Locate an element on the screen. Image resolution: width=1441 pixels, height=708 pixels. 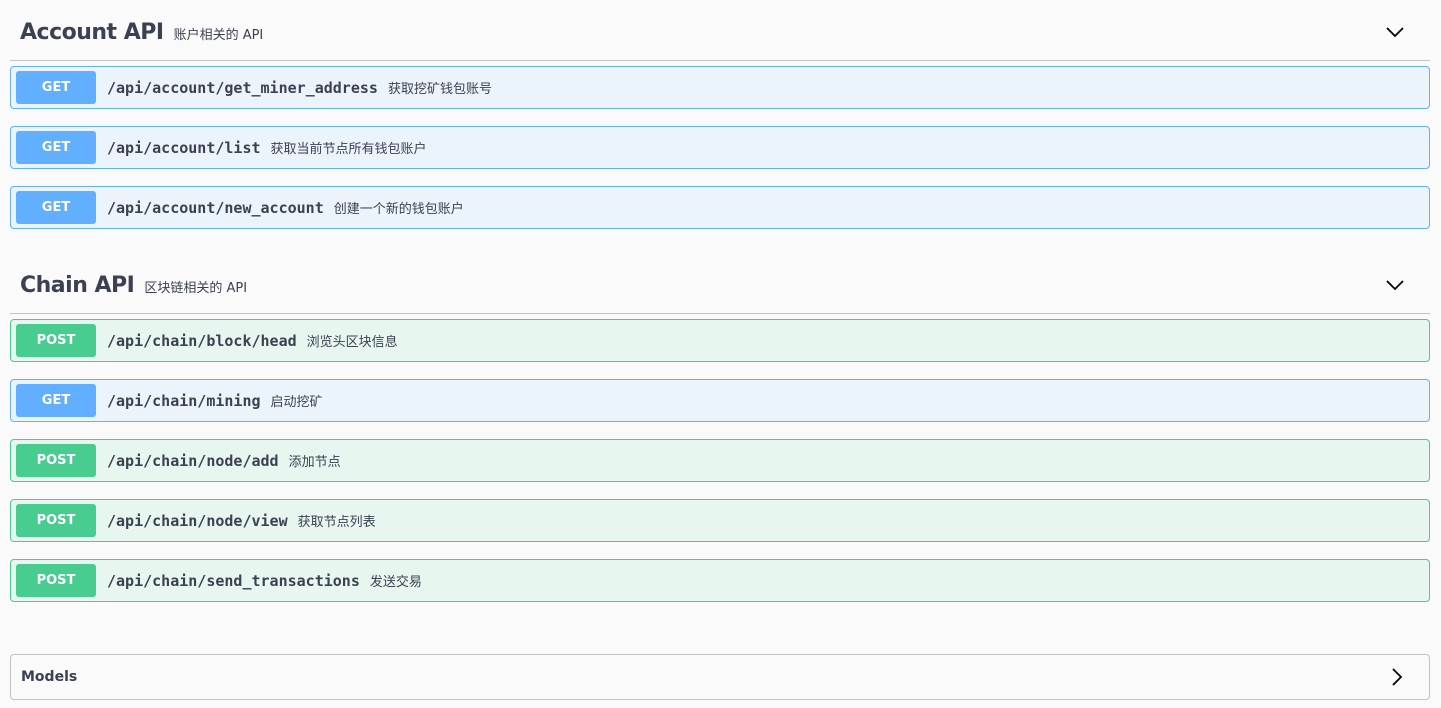
operation-path: /api/chain/mining is located at coordinates (184, 400).